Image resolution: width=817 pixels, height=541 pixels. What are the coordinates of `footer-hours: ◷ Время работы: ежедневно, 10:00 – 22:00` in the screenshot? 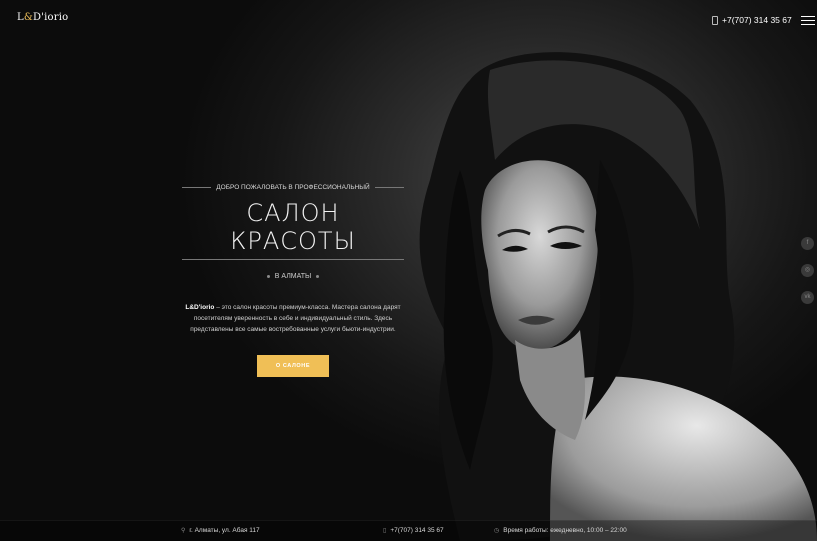 It's located at (560, 530).